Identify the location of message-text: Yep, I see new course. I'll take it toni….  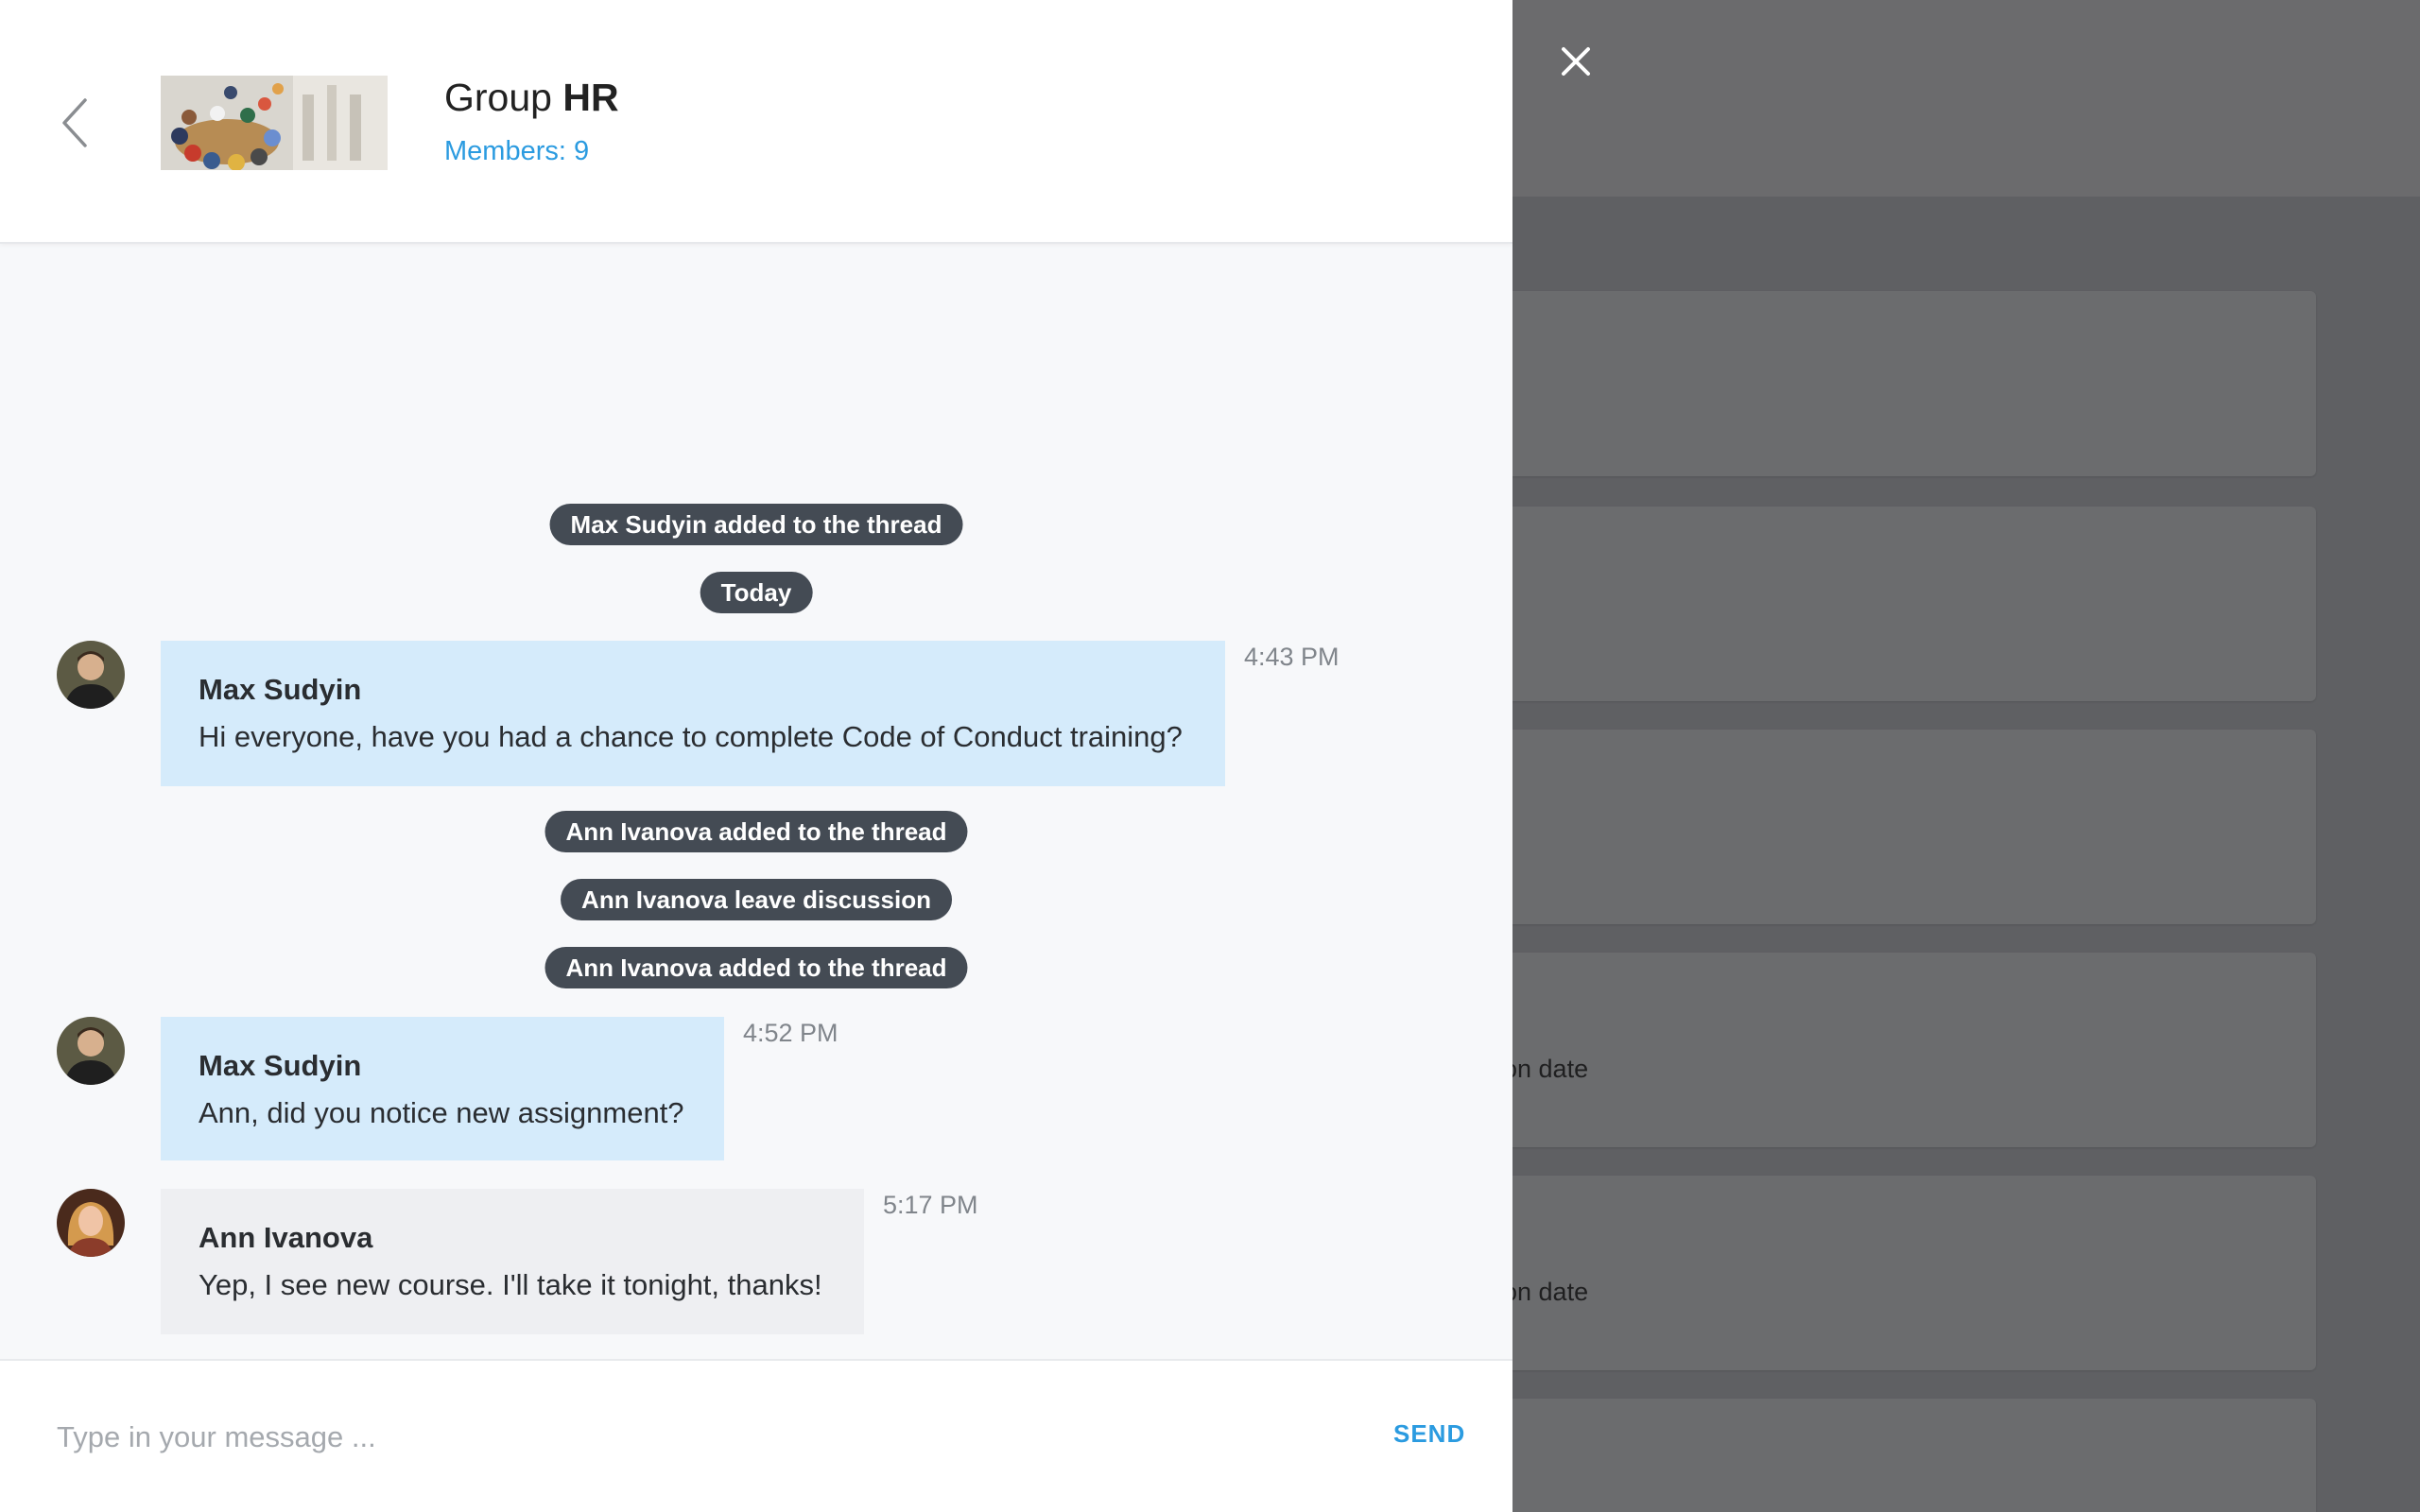
(511, 1284).